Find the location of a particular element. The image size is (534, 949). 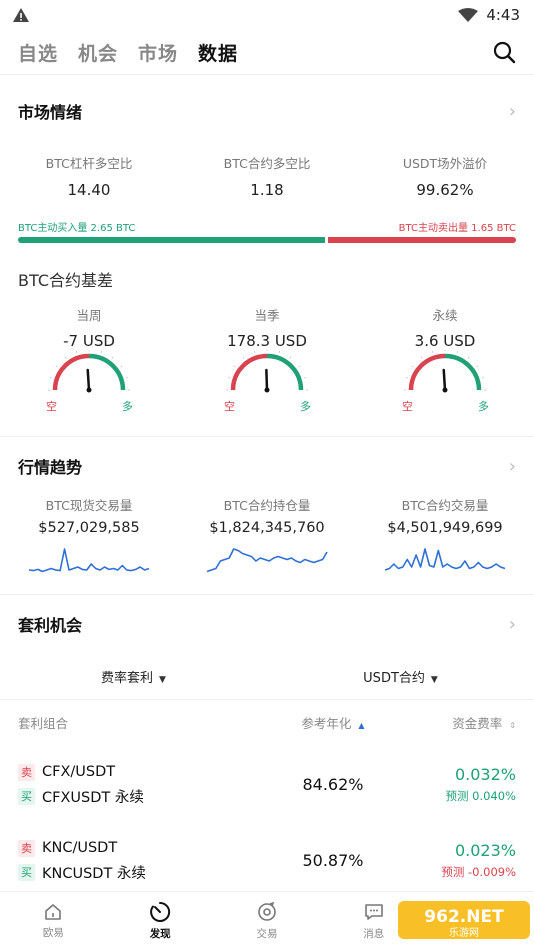

sentiment-title: 市场情绪 is located at coordinates (50, 112).